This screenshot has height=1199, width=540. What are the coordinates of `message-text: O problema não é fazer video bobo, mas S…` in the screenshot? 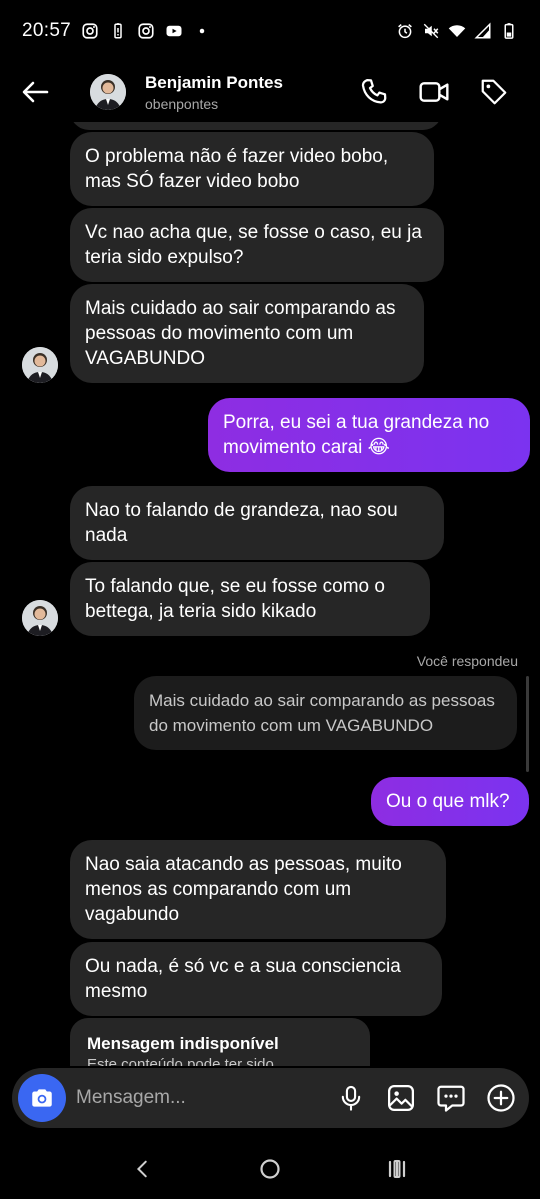 It's located at (237, 169).